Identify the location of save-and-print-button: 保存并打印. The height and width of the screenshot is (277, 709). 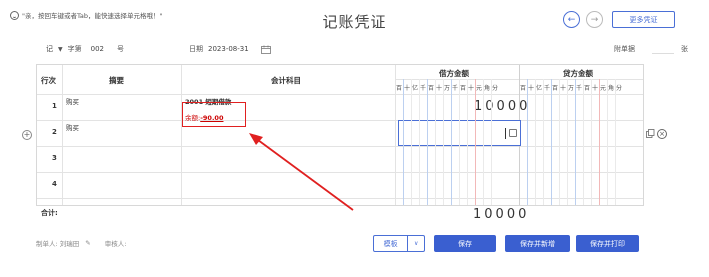
(607, 243).